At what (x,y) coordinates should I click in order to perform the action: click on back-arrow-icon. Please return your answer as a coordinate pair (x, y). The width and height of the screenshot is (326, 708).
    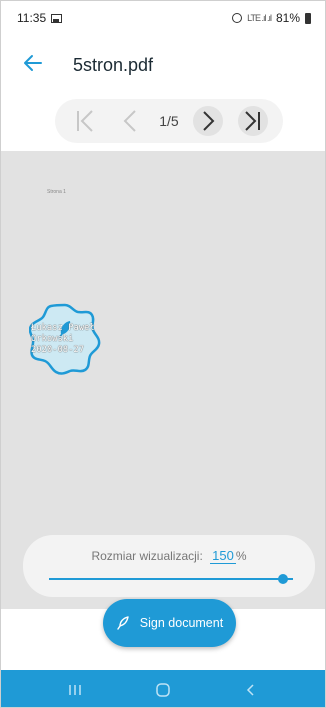
    Looking at the image, I should click on (35, 65).